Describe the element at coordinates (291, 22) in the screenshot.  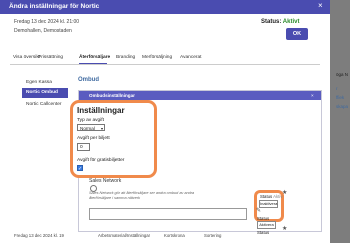
I see `status-value: Aktivt` at that location.